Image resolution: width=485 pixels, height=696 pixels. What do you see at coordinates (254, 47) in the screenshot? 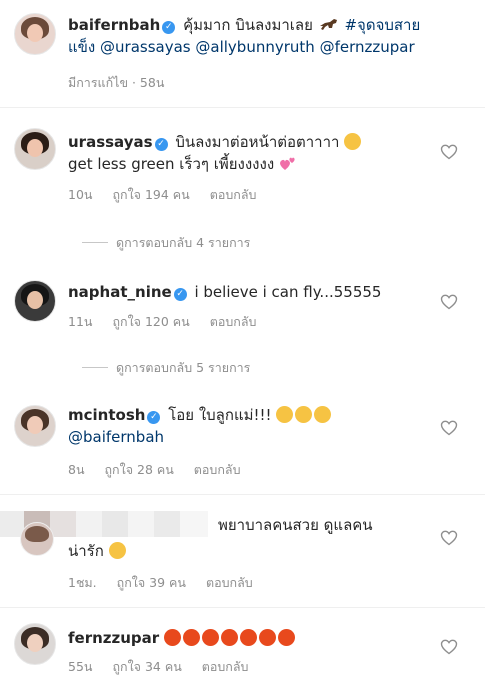
I see `mention-link: @allybunnyruth` at bounding box center [254, 47].